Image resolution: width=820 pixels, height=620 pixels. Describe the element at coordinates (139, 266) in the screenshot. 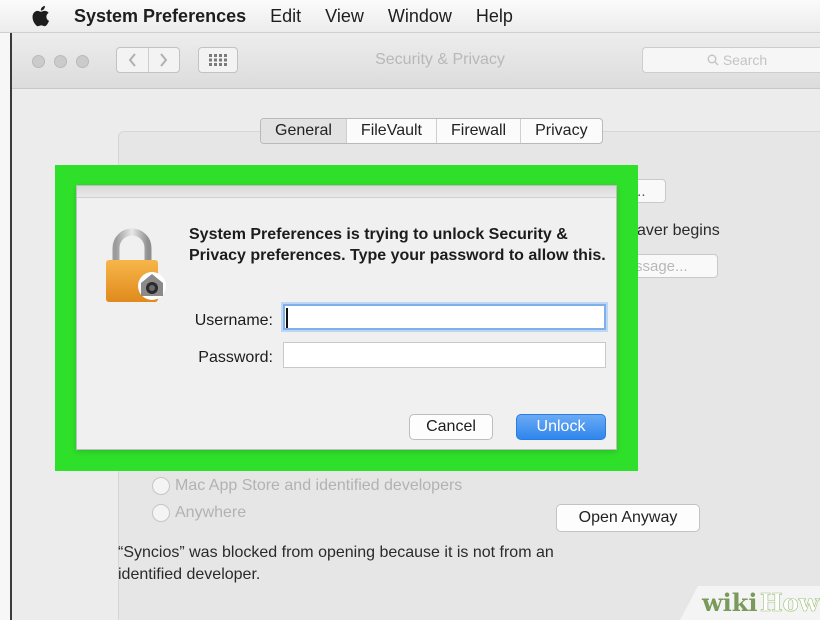

I see `padlock-icon` at that location.